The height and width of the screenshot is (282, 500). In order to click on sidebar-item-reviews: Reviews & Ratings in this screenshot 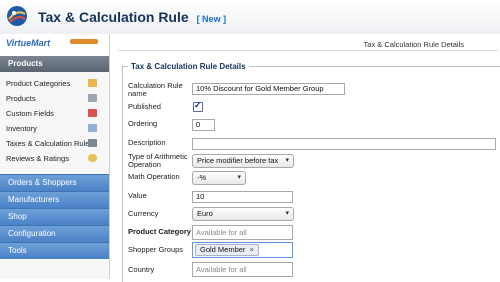, I will do `click(54, 158)`.